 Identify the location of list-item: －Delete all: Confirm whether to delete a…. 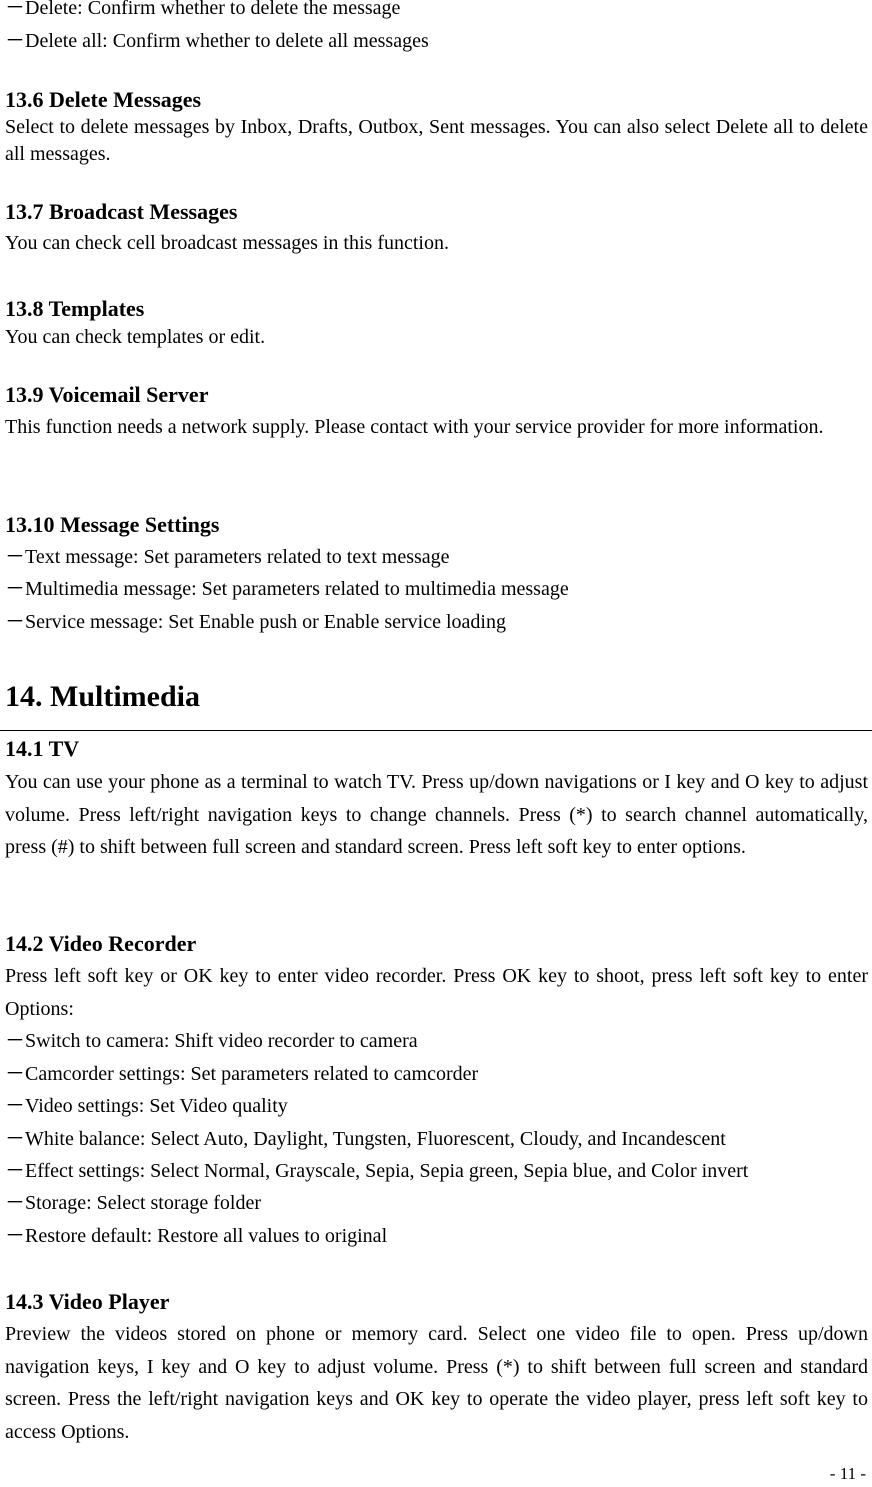
(217, 41).